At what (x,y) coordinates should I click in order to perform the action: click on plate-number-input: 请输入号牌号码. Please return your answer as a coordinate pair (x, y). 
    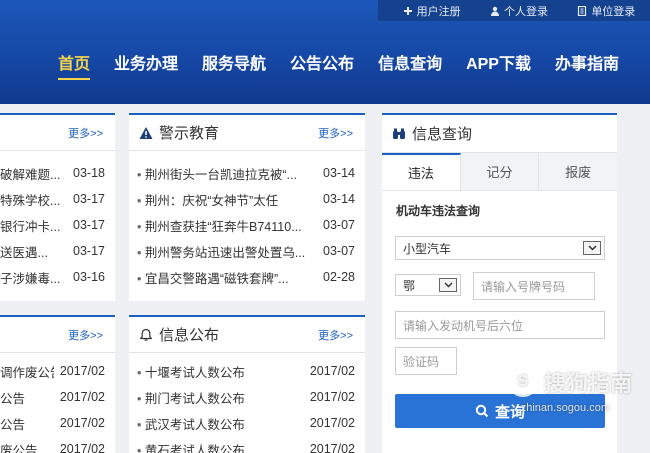
    Looking at the image, I should click on (534, 286).